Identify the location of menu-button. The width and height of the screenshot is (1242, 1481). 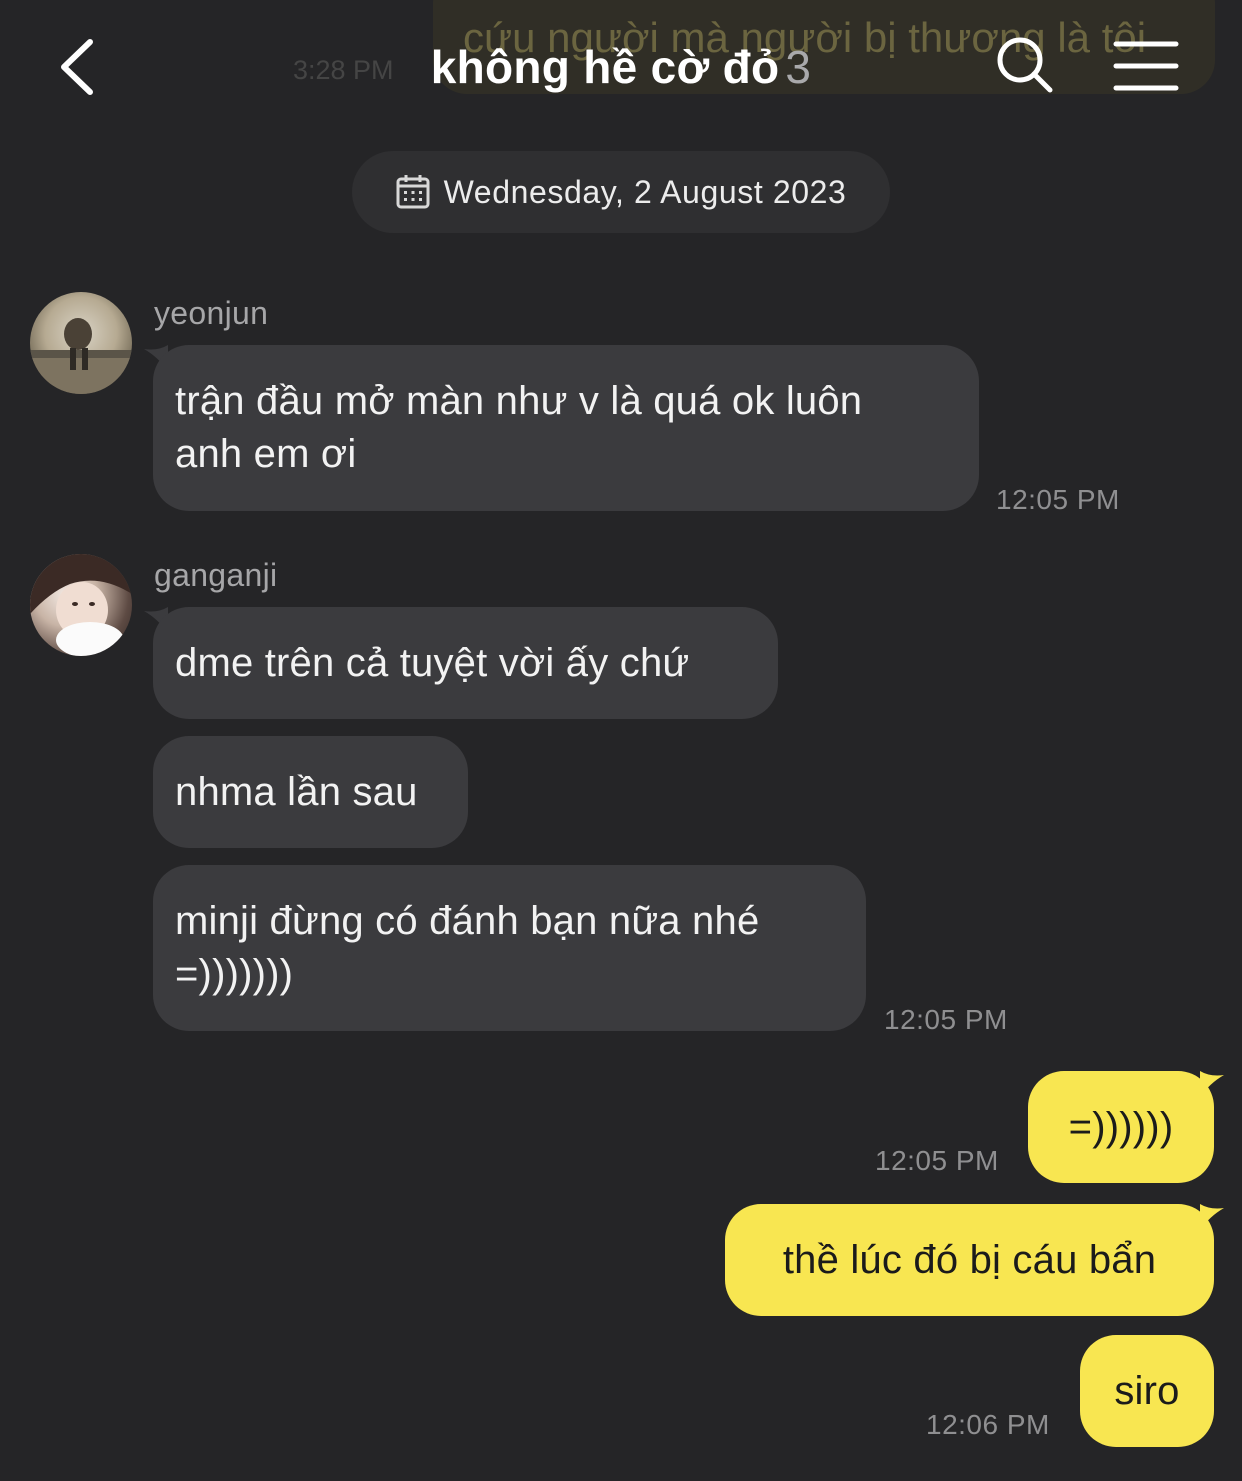
(1146, 66).